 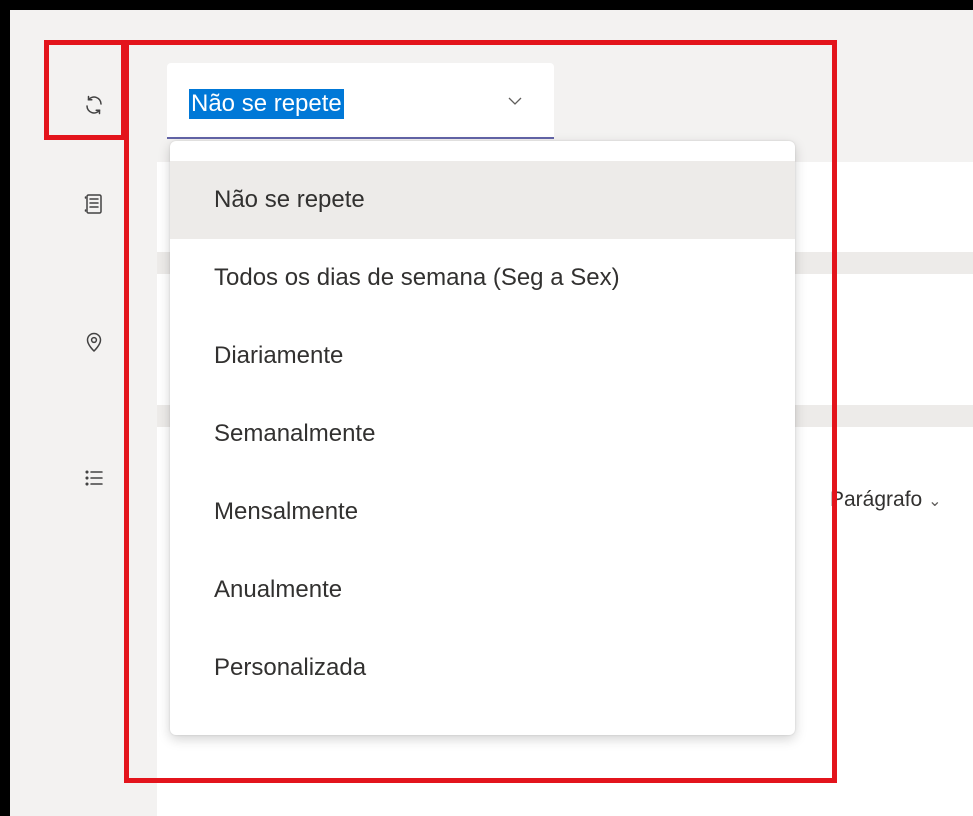 What do you see at coordinates (482, 200) in the screenshot?
I see `option-nao-se-repete: Não se repete` at bounding box center [482, 200].